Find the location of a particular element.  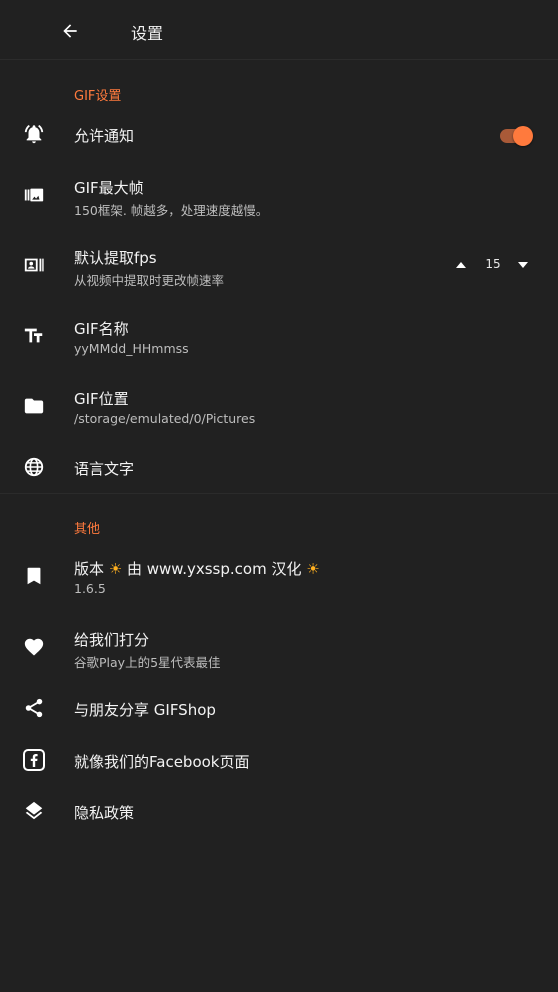

page-title: 设置 is located at coordinates (147, 33).